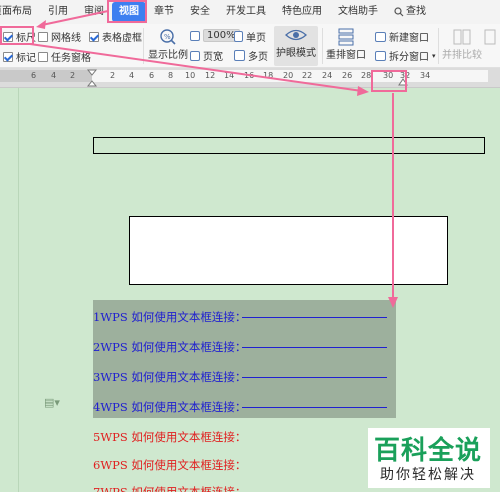 Image resolution: width=500 pixels, height=492 pixels. I want to click on zoom-100-icon, so click(195, 35).